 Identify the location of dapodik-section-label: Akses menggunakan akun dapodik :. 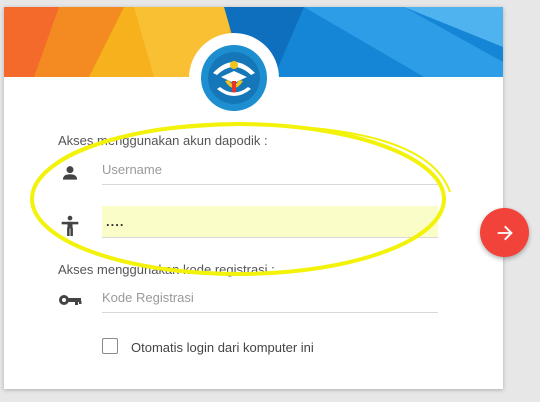
(163, 140).